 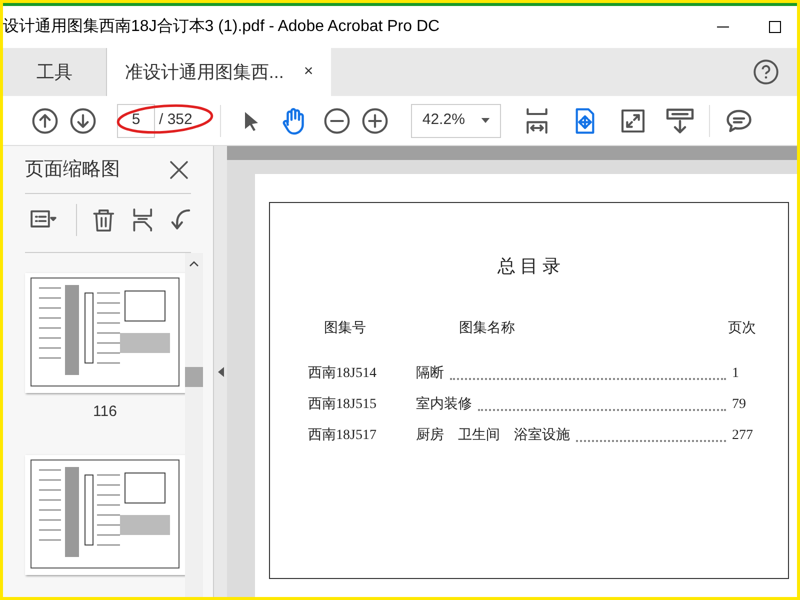 I want to click on zoom-in-icon, so click(x=375, y=120).